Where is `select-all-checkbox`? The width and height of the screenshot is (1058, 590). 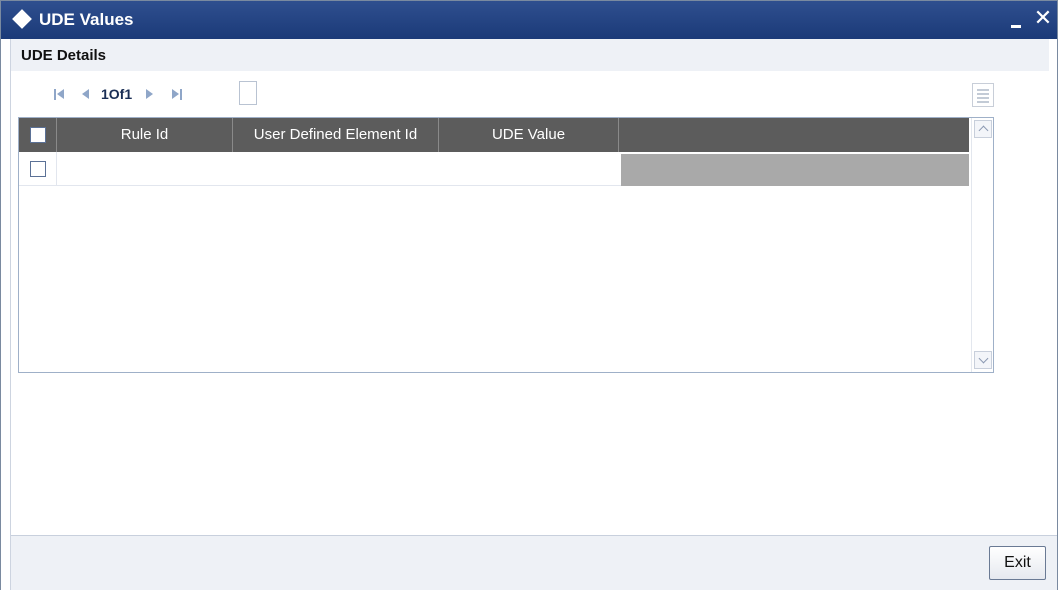 select-all-checkbox is located at coordinates (38, 135).